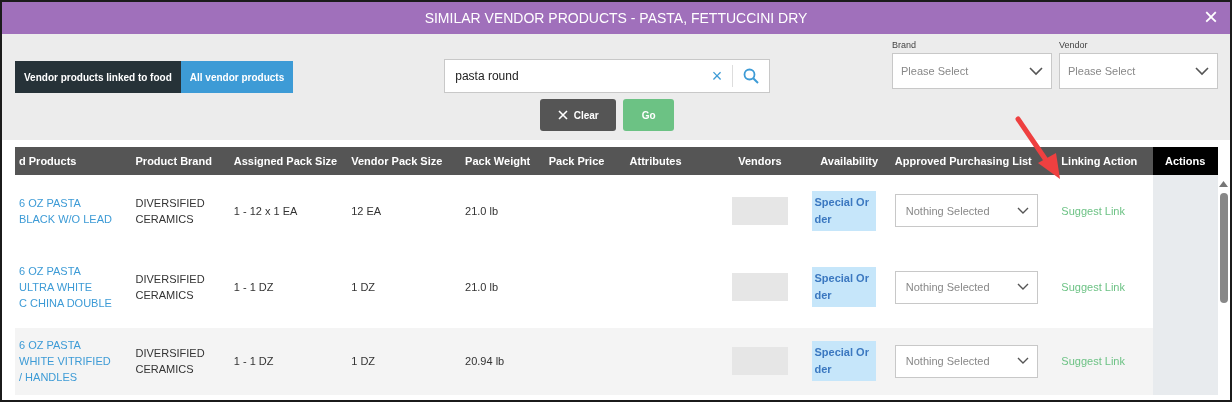 The image size is (1232, 402). I want to click on scroll-up-icon, so click(1224, 184).